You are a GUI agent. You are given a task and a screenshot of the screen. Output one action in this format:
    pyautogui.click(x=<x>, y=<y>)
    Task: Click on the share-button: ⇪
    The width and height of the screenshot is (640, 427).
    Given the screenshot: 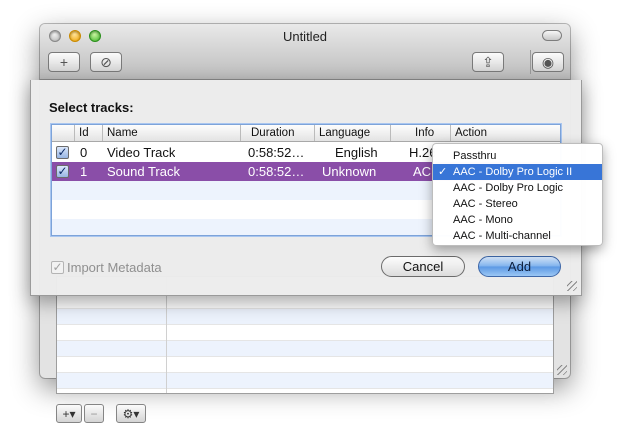 What is the action you would take?
    pyautogui.click(x=488, y=62)
    